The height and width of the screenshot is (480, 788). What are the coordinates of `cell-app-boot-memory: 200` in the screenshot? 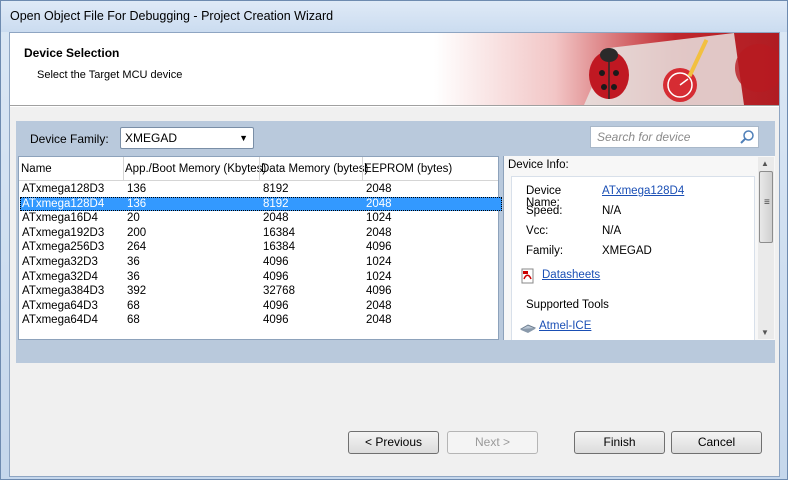 It's located at (137, 232).